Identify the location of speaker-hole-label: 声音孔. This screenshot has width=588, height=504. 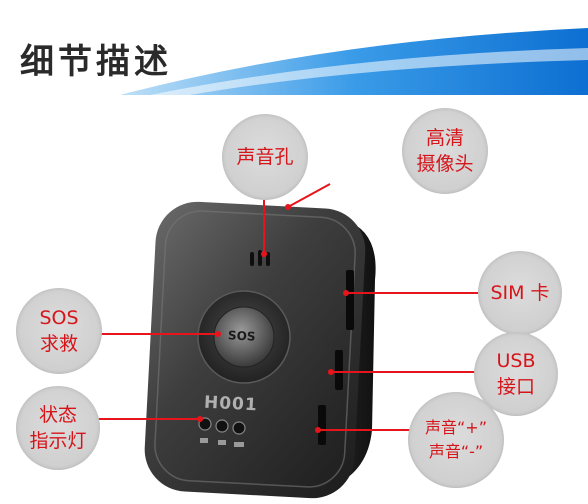
(265, 157).